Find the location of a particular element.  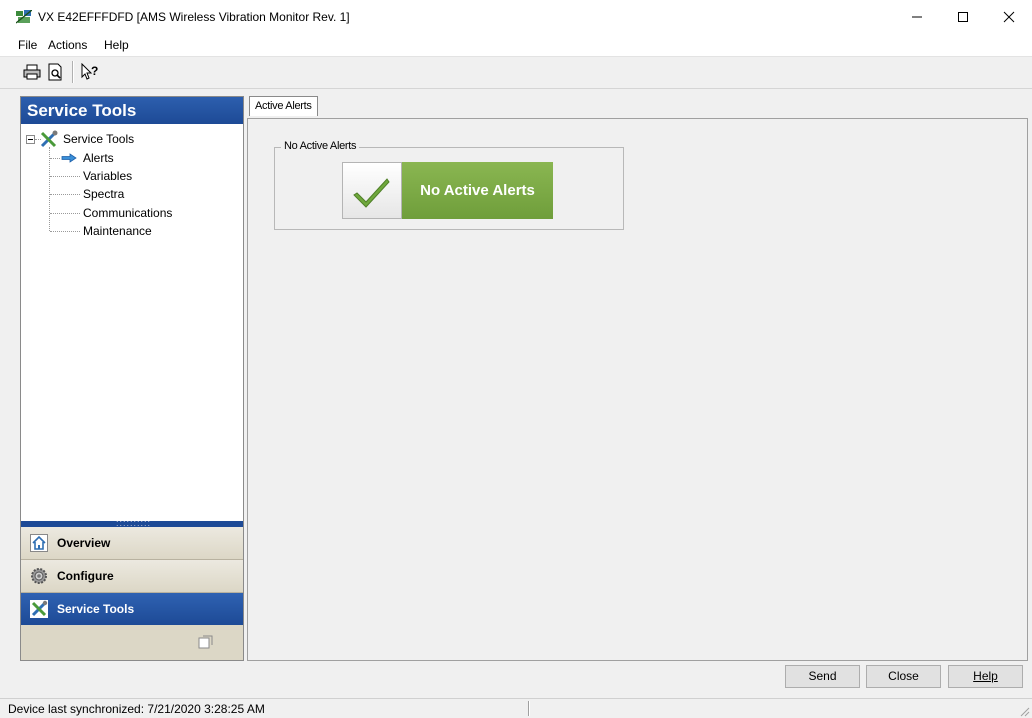

alerts-group-label: No Active Alerts is located at coordinates (320, 146).